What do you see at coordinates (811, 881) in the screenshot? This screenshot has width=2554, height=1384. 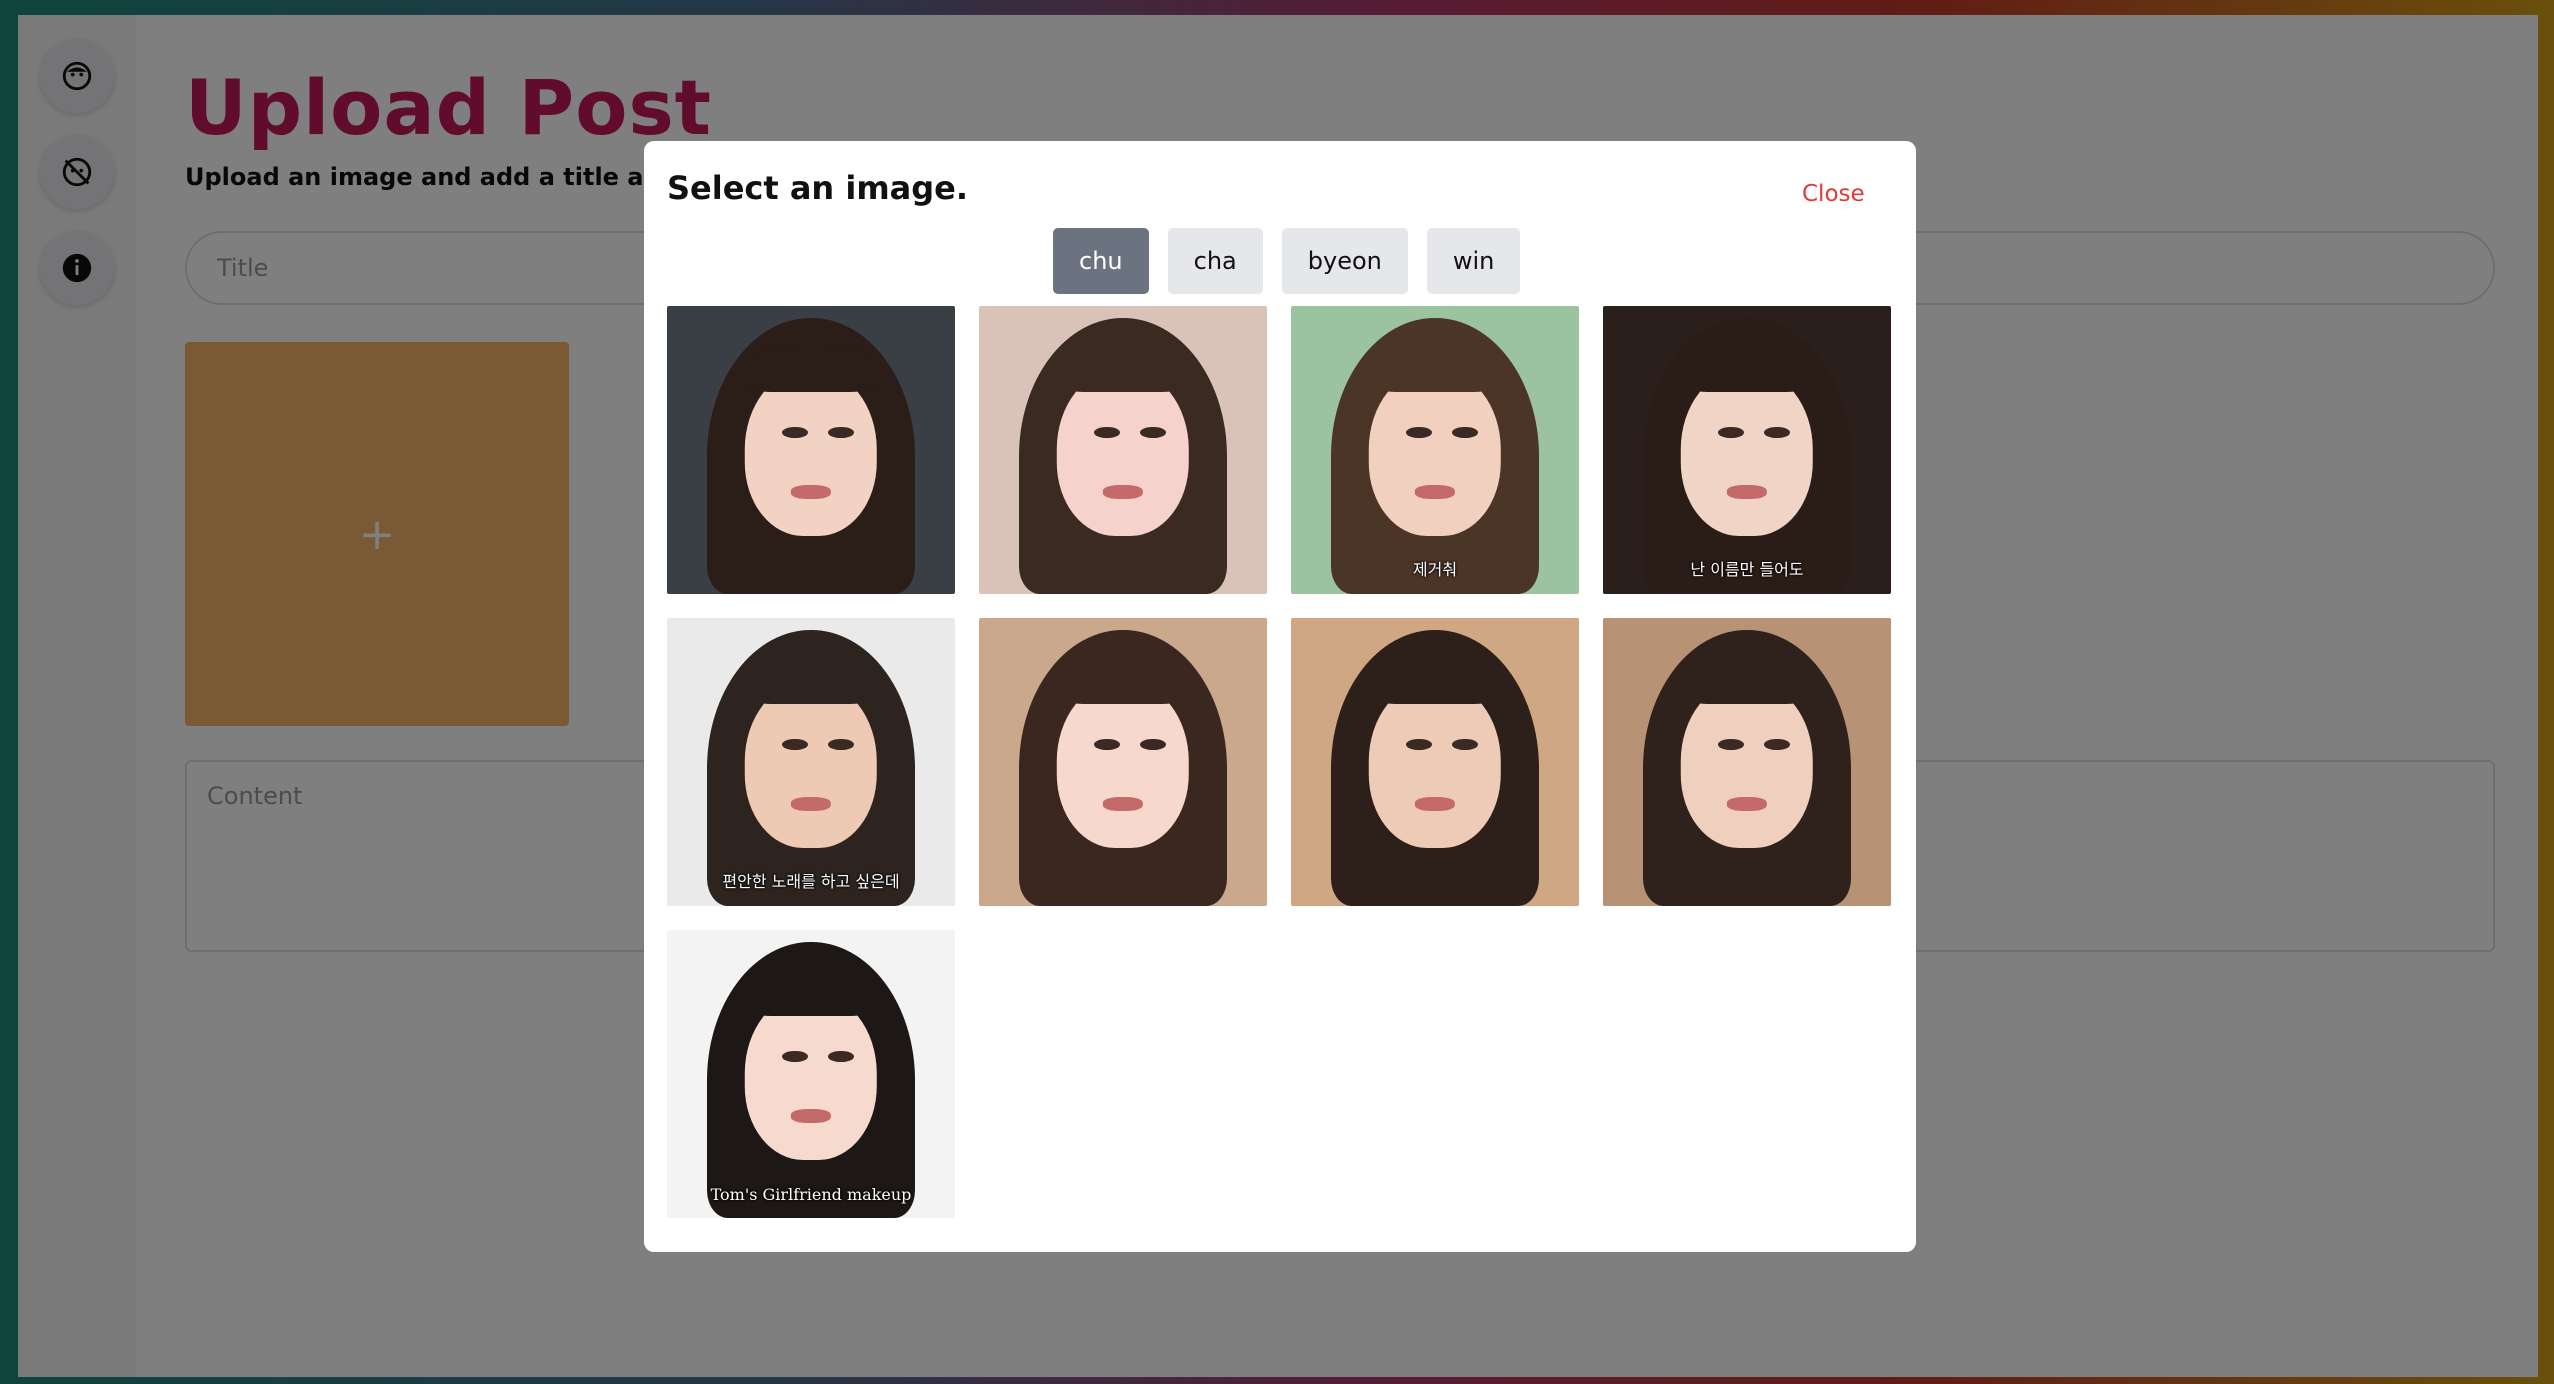 I see `thumbnail-caption: 편안한 노래를 하고 싶은데` at bounding box center [811, 881].